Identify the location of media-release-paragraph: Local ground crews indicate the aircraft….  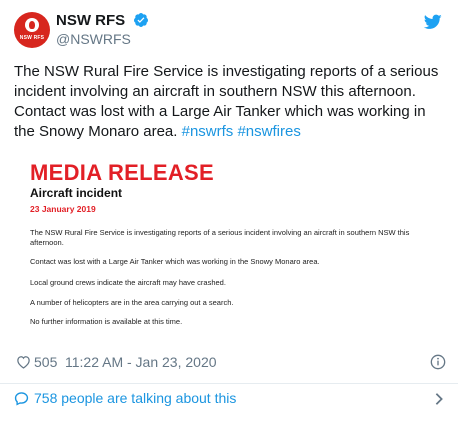
(128, 282).